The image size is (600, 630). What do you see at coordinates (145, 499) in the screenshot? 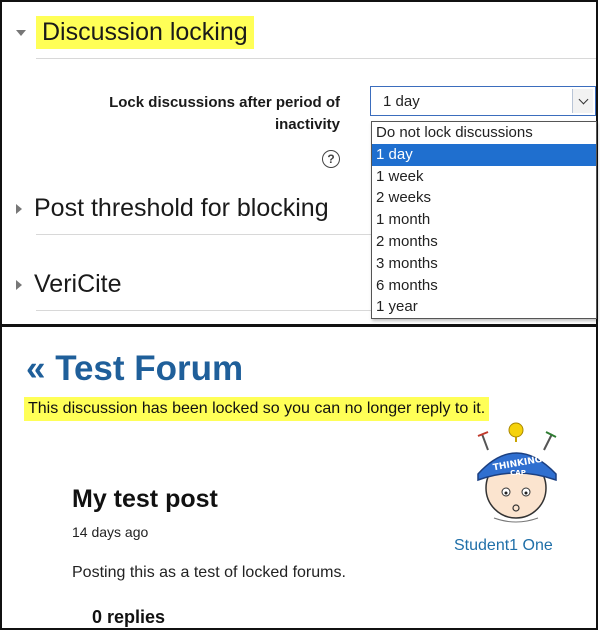
I see `post-title: My test post` at bounding box center [145, 499].